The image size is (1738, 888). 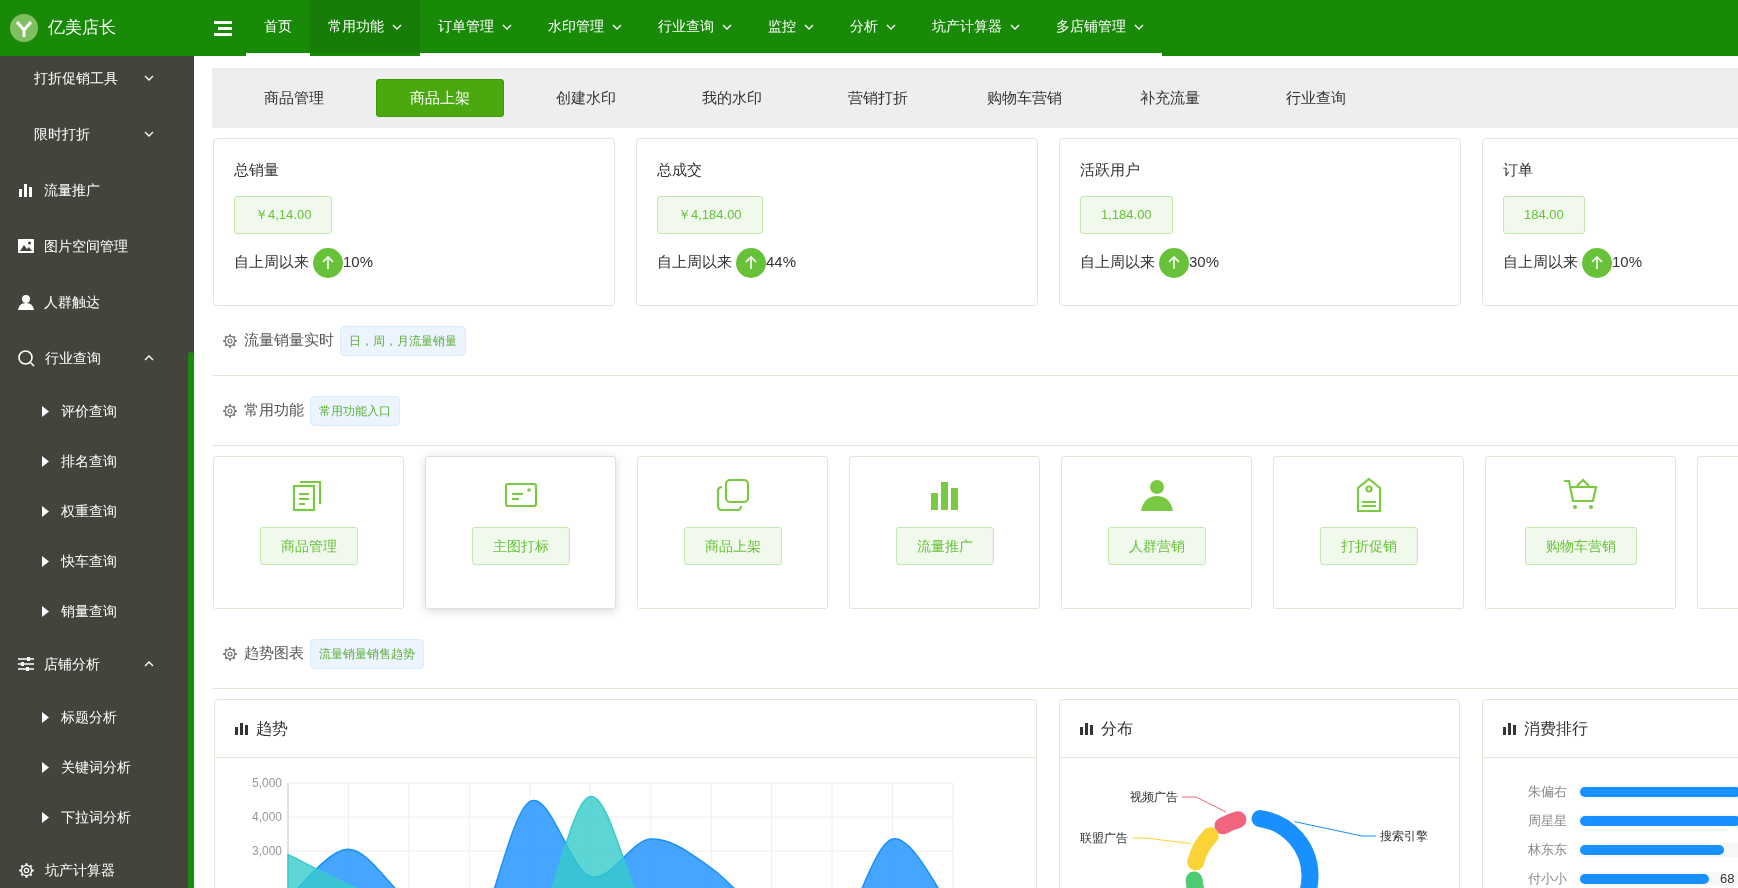 What do you see at coordinates (695, 28) in the screenshot?
I see `nav-tab: 行业查询` at bounding box center [695, 28].